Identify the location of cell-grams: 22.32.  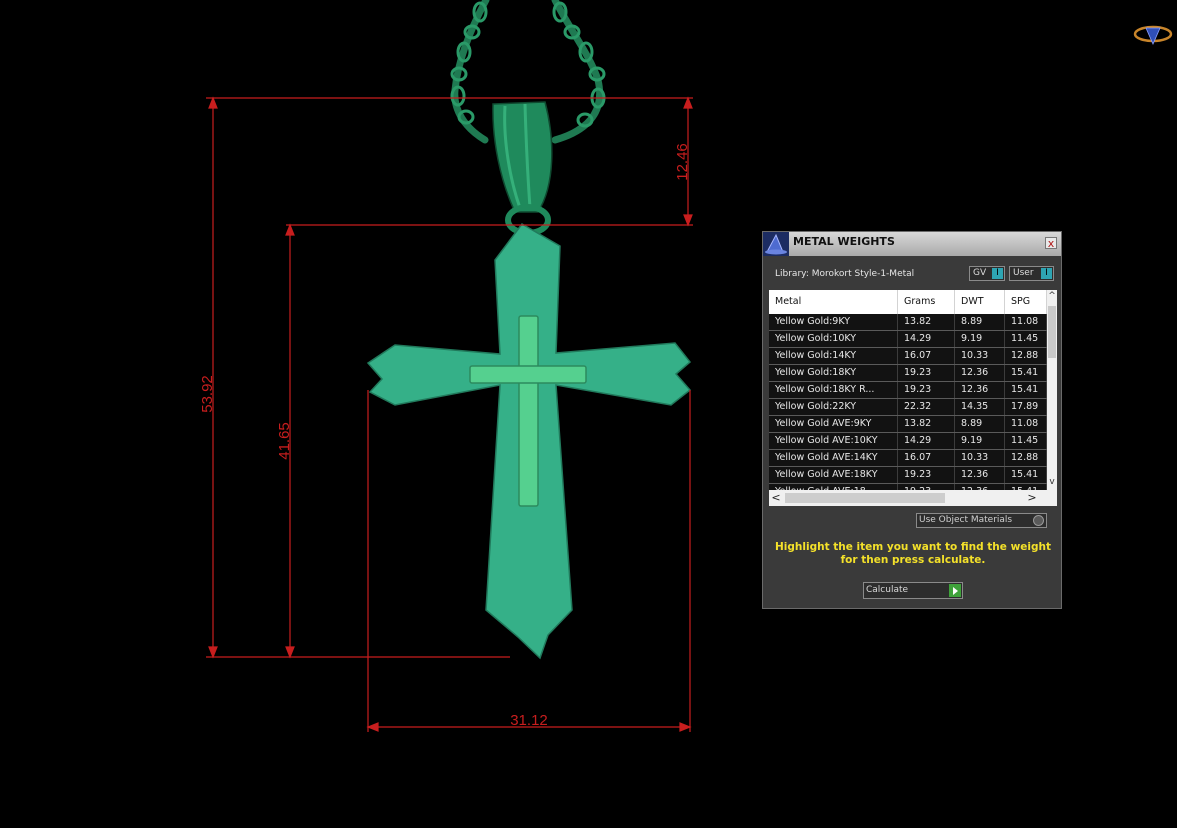
(926, 407).